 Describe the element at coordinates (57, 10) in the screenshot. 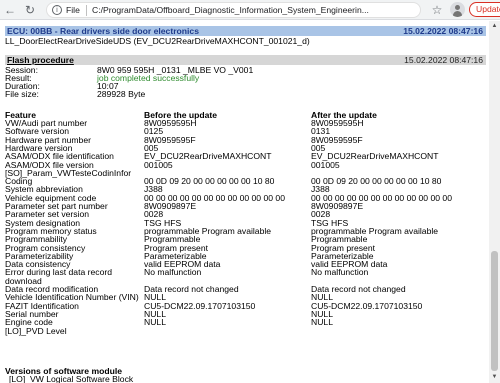

I see `info-icon: i` at that location.